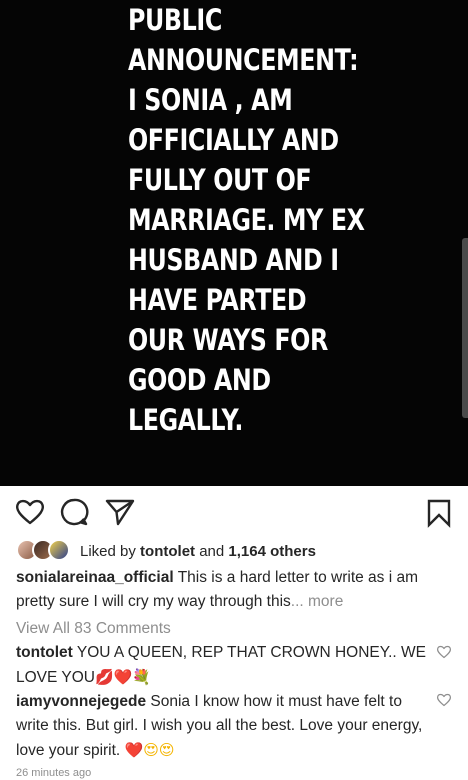 This screenshot has width=468, height=780. I want to click on post-timestamp: 26 minutes ago, so click(54, 773).